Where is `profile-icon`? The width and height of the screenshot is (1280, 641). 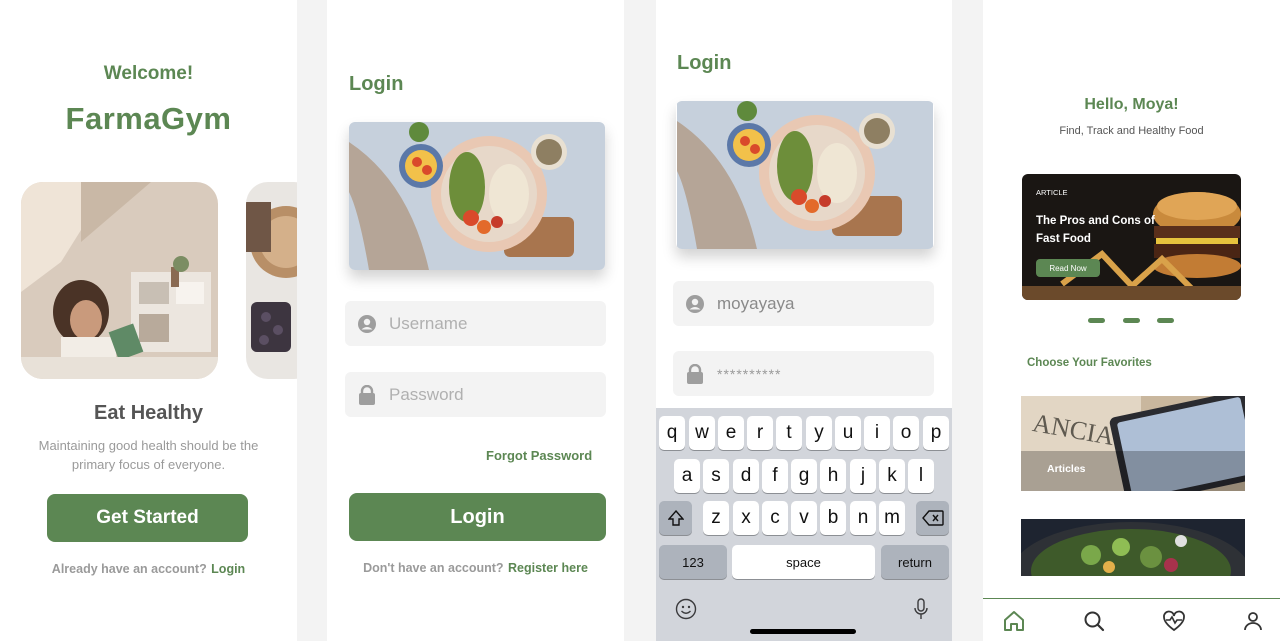 profile-icon is located at coordinates (1253, 621).